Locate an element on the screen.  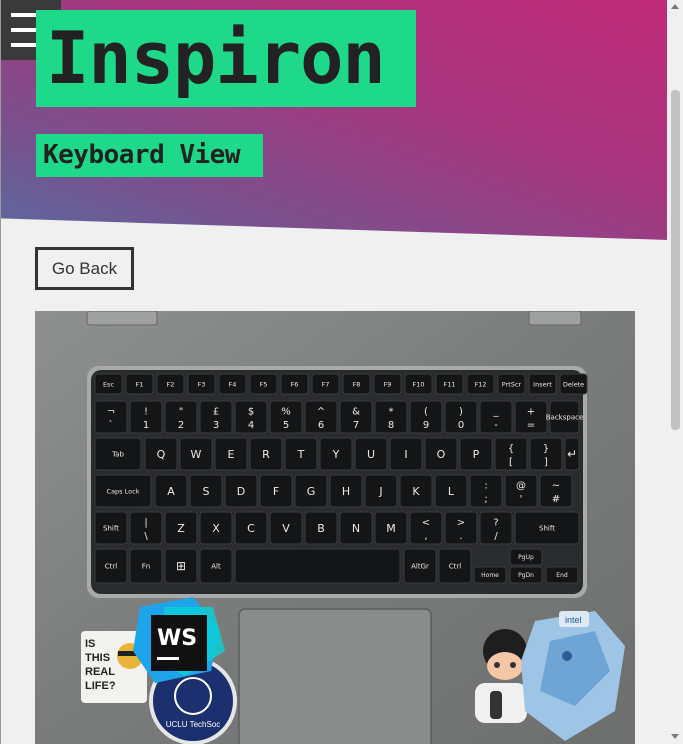
key-label: O is located at coordinates (441, 454).